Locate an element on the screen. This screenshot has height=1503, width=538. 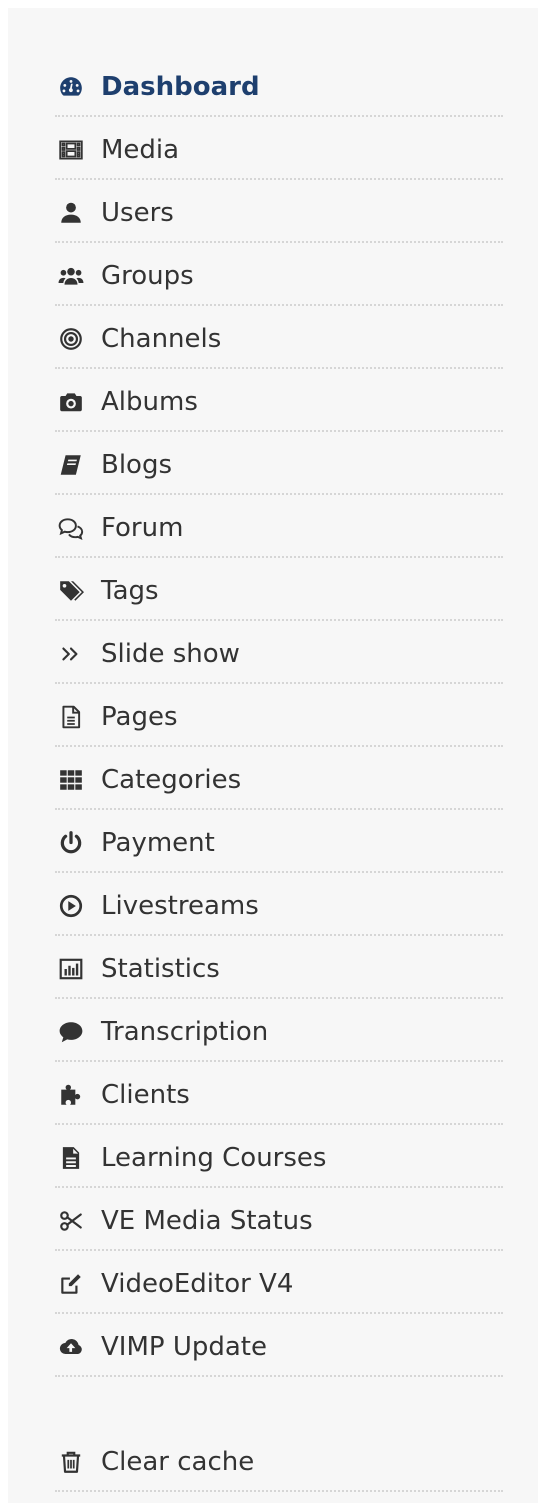
grid-icon is located at coordinates (71, 780).